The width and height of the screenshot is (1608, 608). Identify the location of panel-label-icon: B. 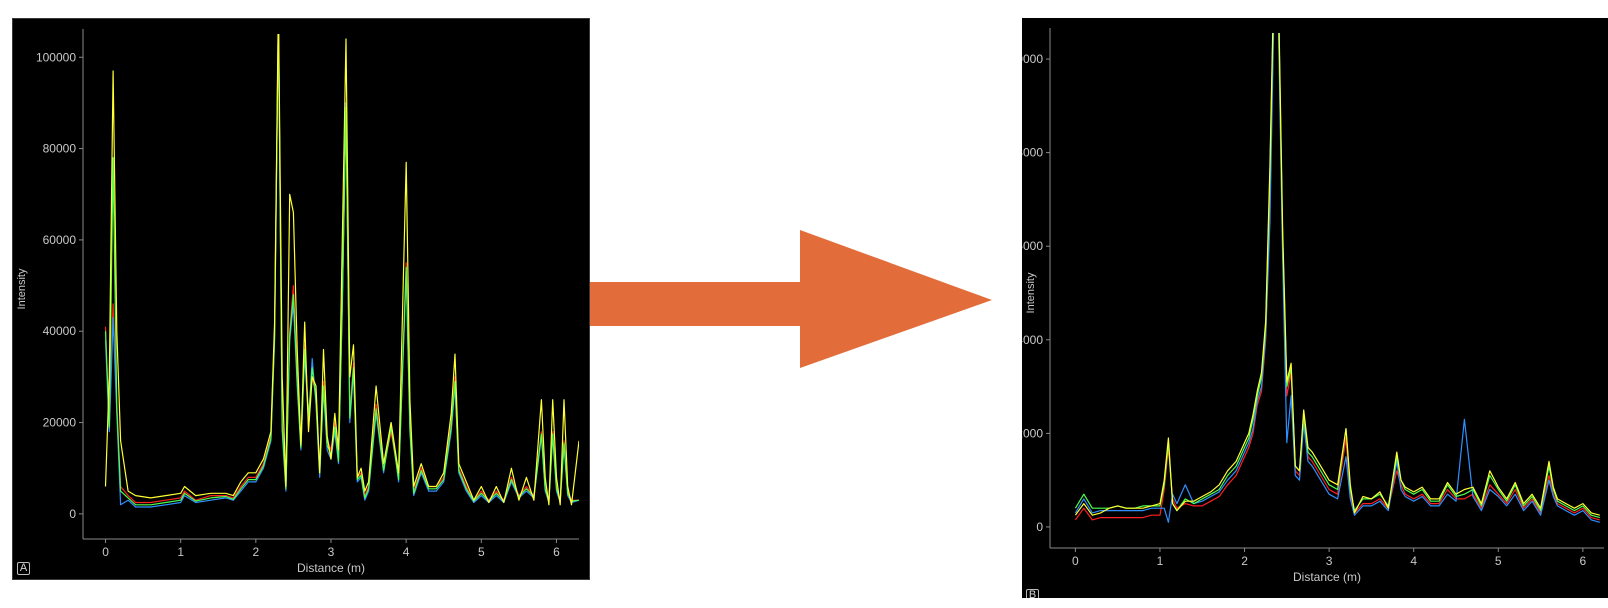
(1032, 593).